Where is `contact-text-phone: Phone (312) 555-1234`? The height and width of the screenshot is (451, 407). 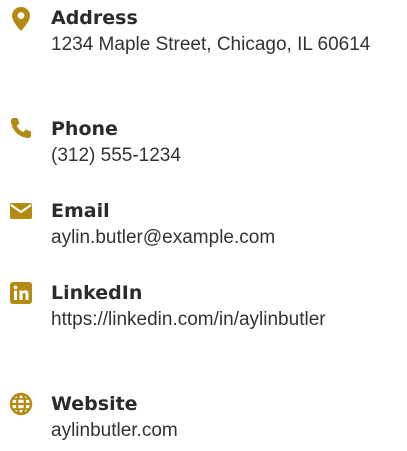 contact-text-phone: Phone (312) 555-1234 is located at coordinates (221, 143).